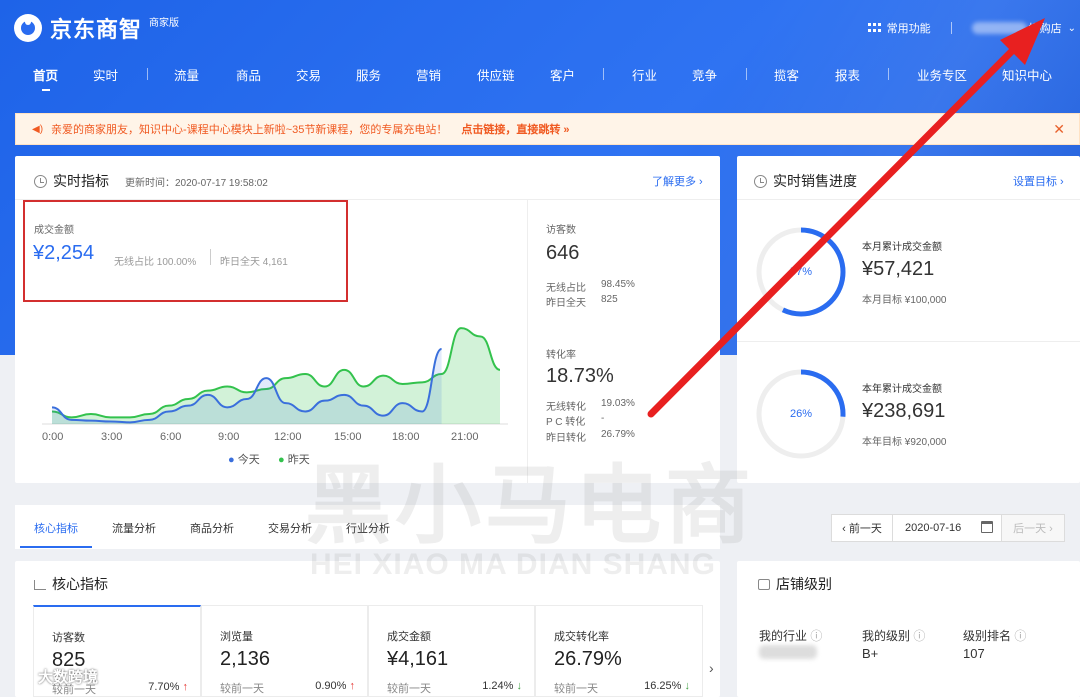 The width and height of the screenshot is (1080, 697). I want to click on analysis-tabs: 核心指标 流量分析 商品分析 交易分析 行业分析, so click(367, 527).